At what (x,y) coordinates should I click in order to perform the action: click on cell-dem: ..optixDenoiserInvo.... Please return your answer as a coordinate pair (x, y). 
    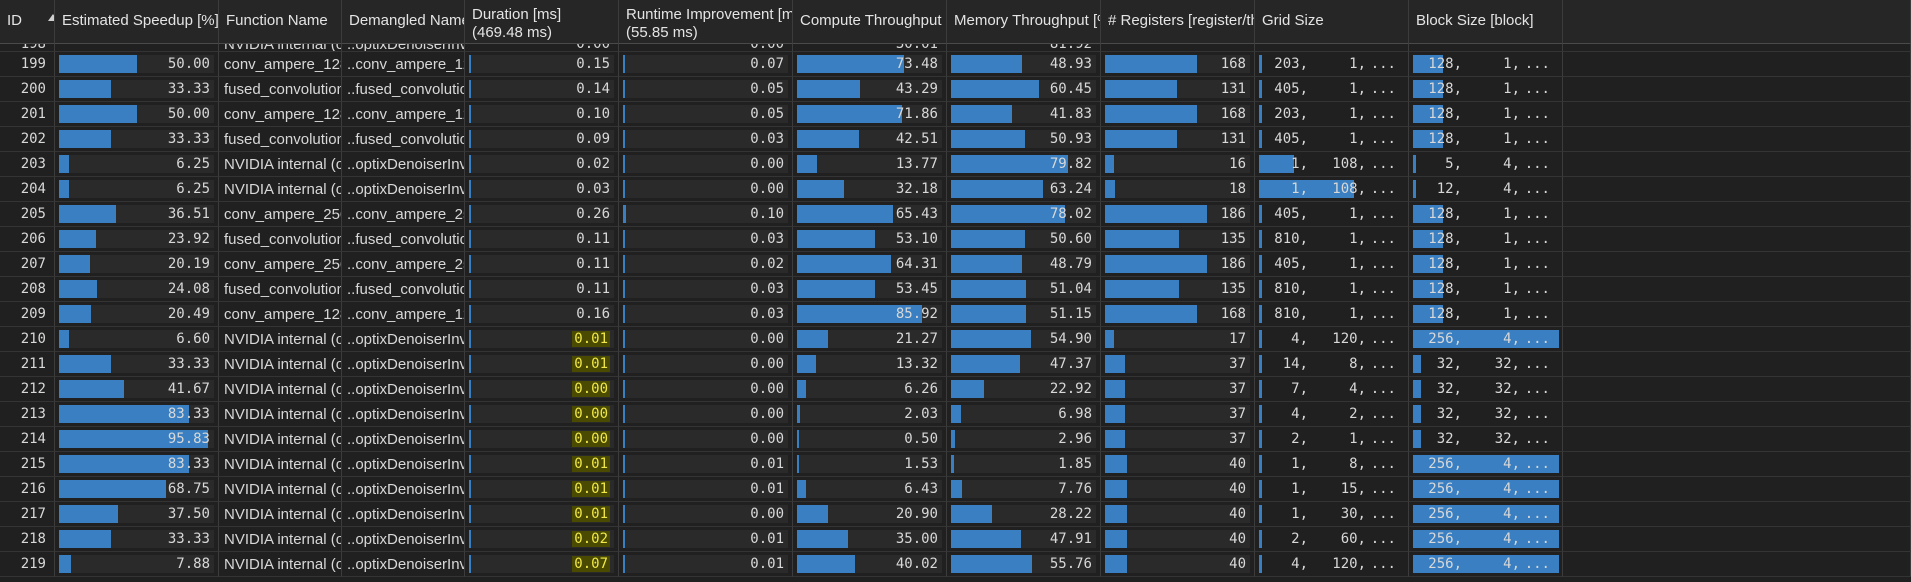
    Looking at the image, I should click on (403, 189).